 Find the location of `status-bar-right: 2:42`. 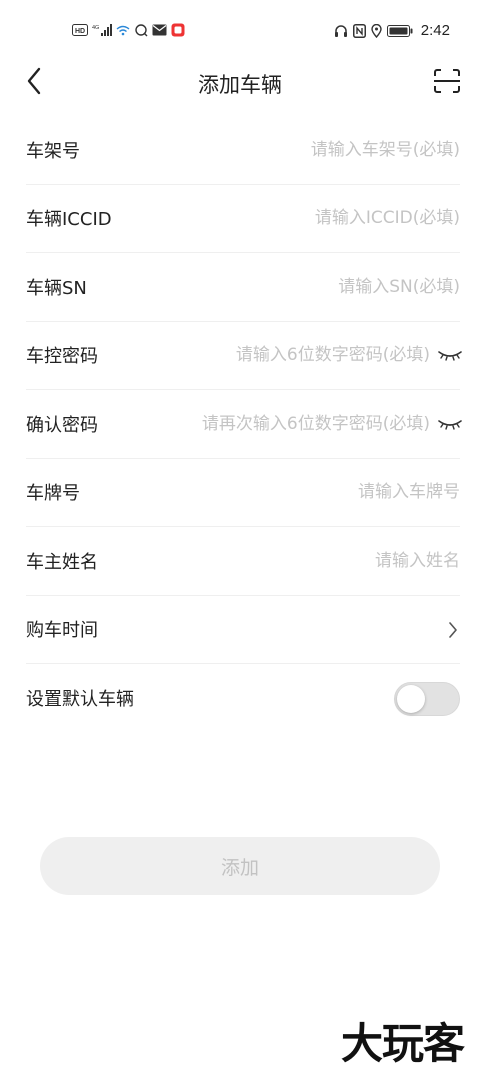

status-bar-right: 2:42 is located at coordinates (392, 30).